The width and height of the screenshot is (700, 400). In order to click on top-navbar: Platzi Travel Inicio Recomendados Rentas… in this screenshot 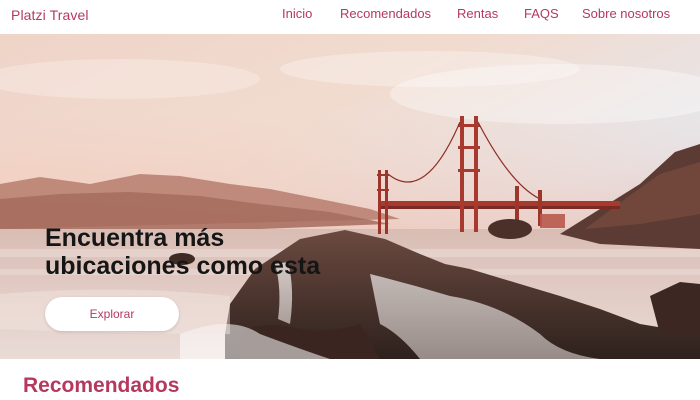, I will do `click(350, 17)`.